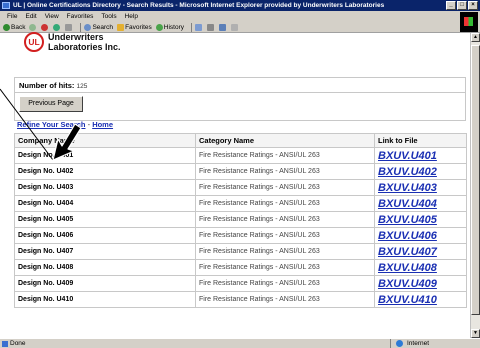 This screenshot has width=480, height=348. What do you see at coordinates (30, 16) in the screenshot?
I see `menu-edit: Edit` at bounding box center [30, 16].